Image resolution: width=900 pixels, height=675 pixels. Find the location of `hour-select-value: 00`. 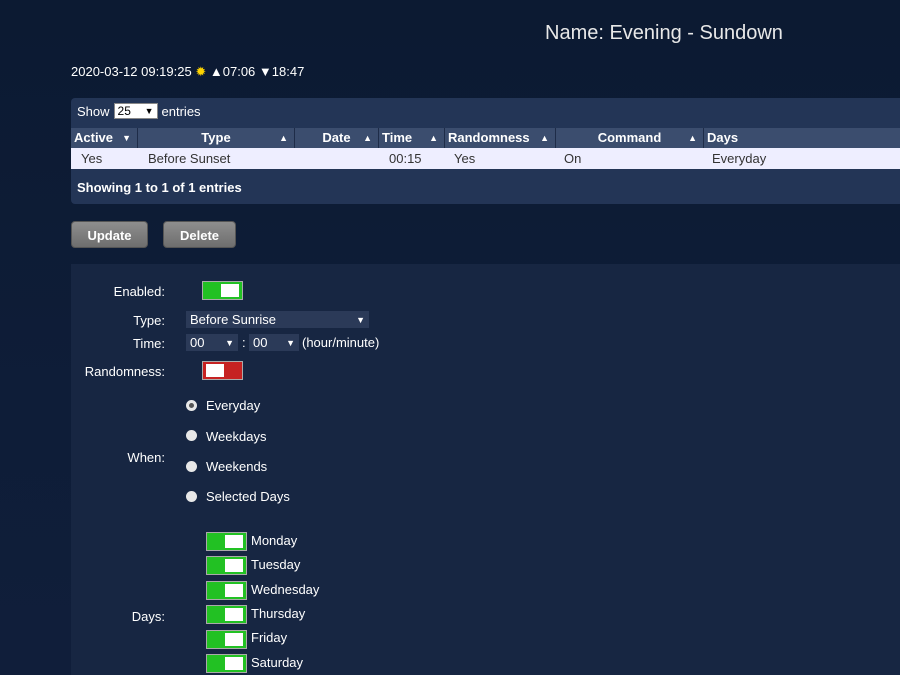

hour-select-value: 00 is located at coordinates (197, 342).